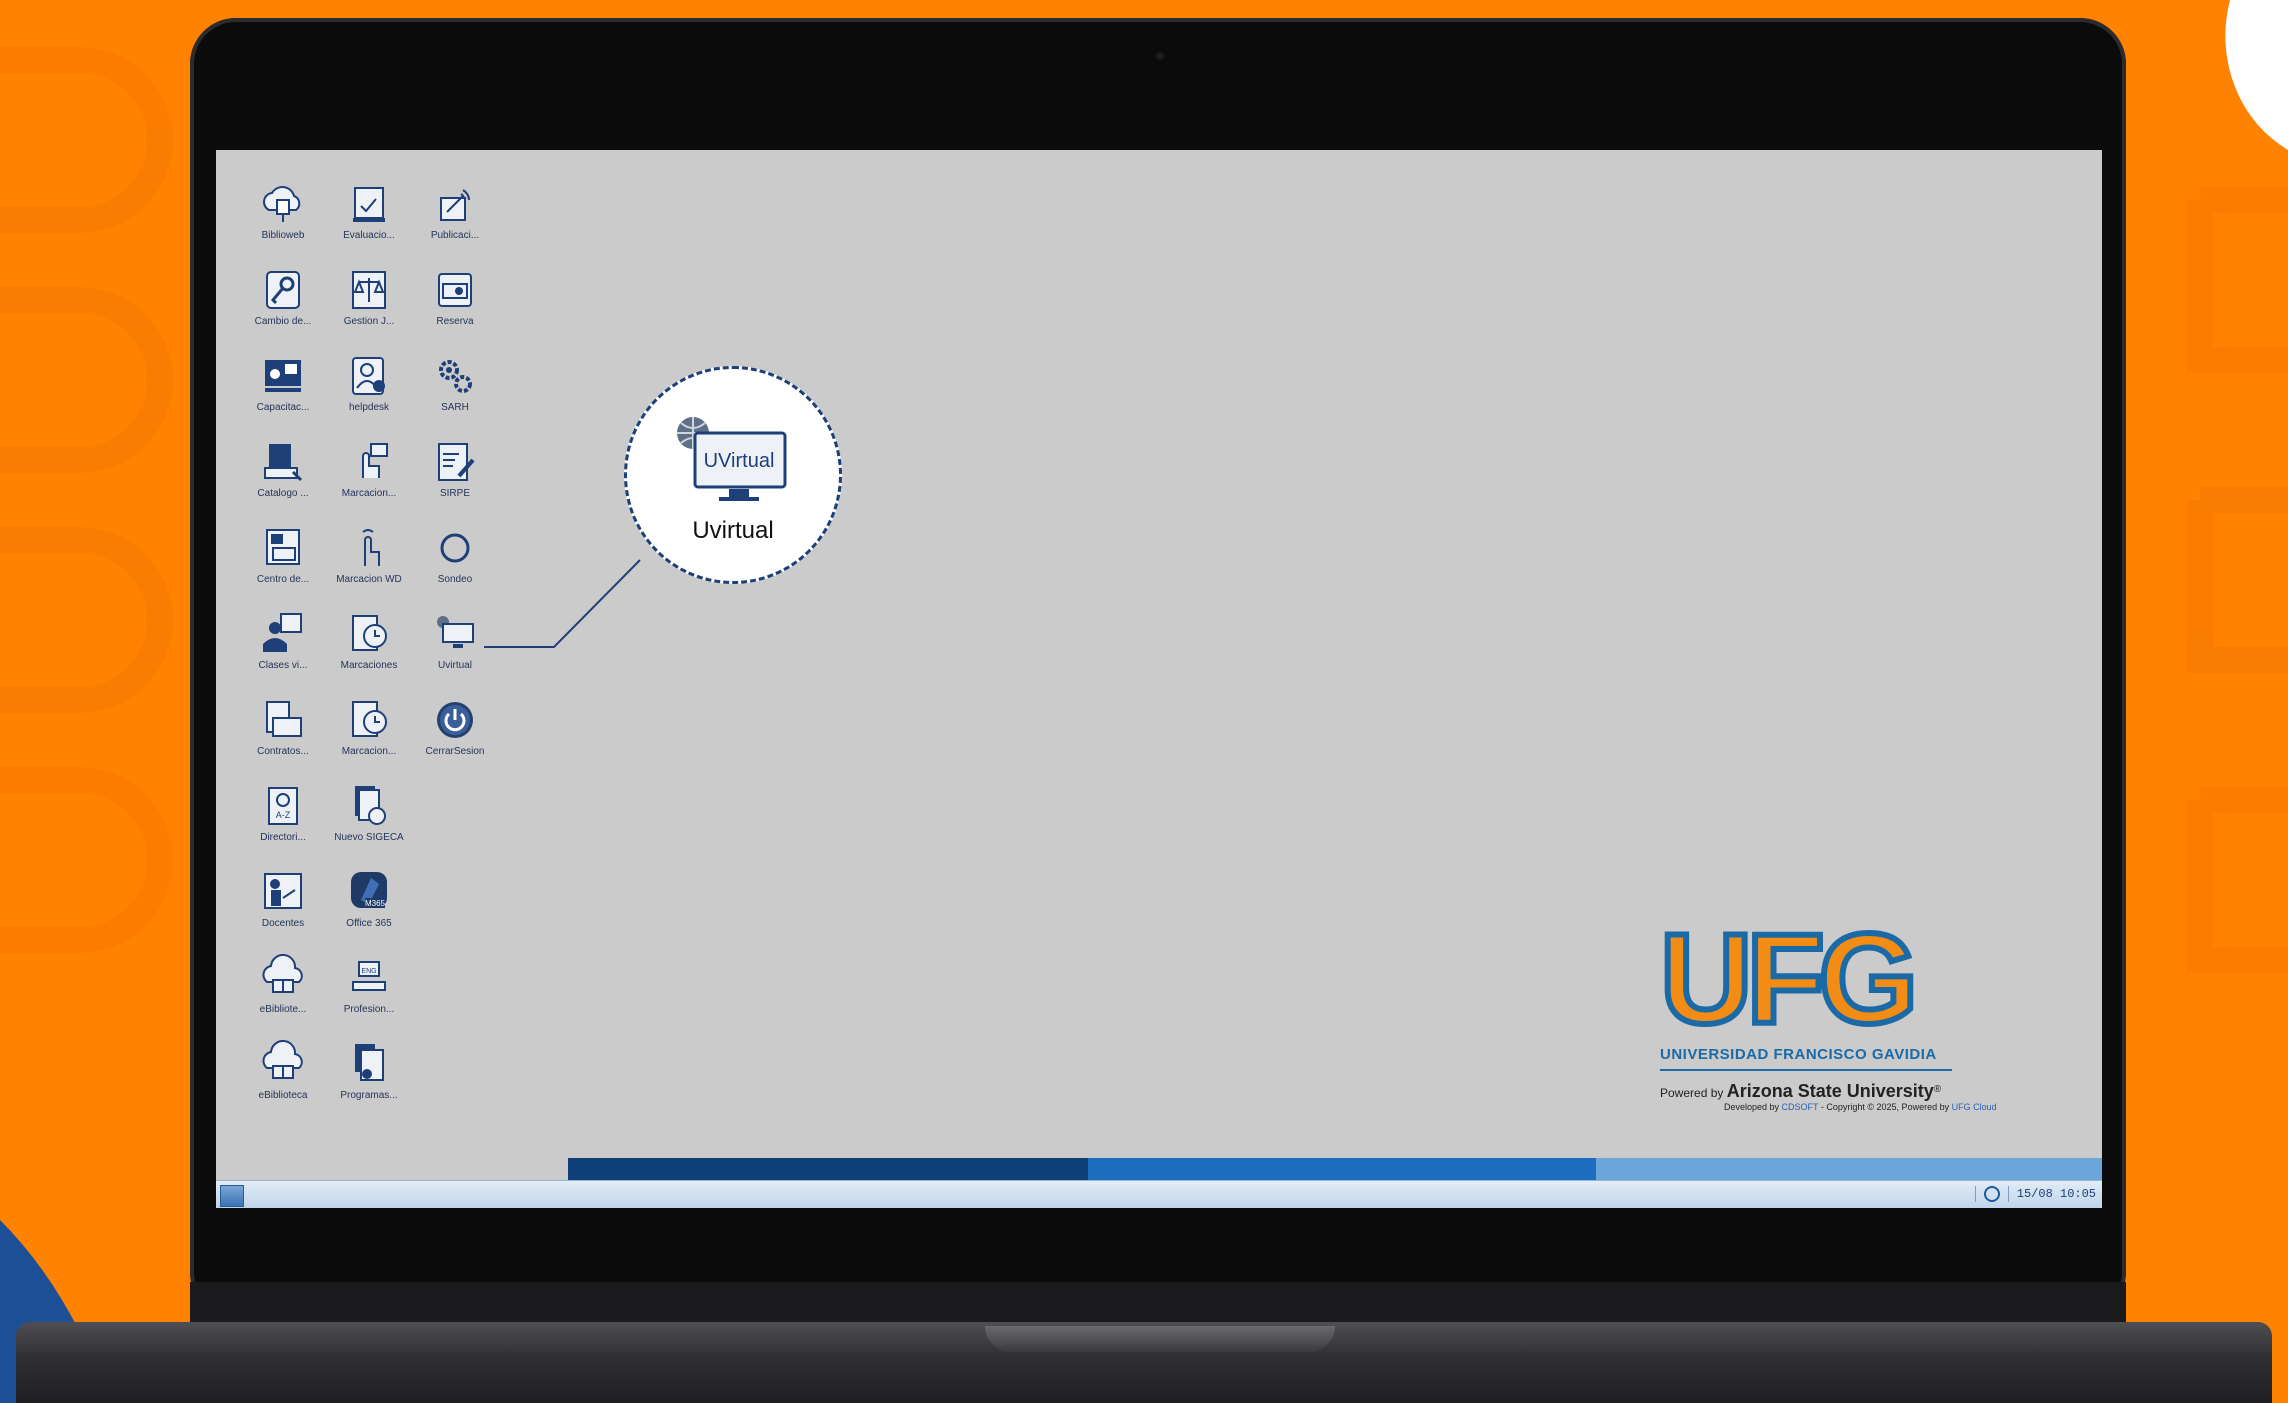 The width and height of the screenshot is (2288, 1403). What do you see at coordinates (1160, 1339) in the screenshot?
I see `laptop-notch` at bounding box center [1160, 1339].